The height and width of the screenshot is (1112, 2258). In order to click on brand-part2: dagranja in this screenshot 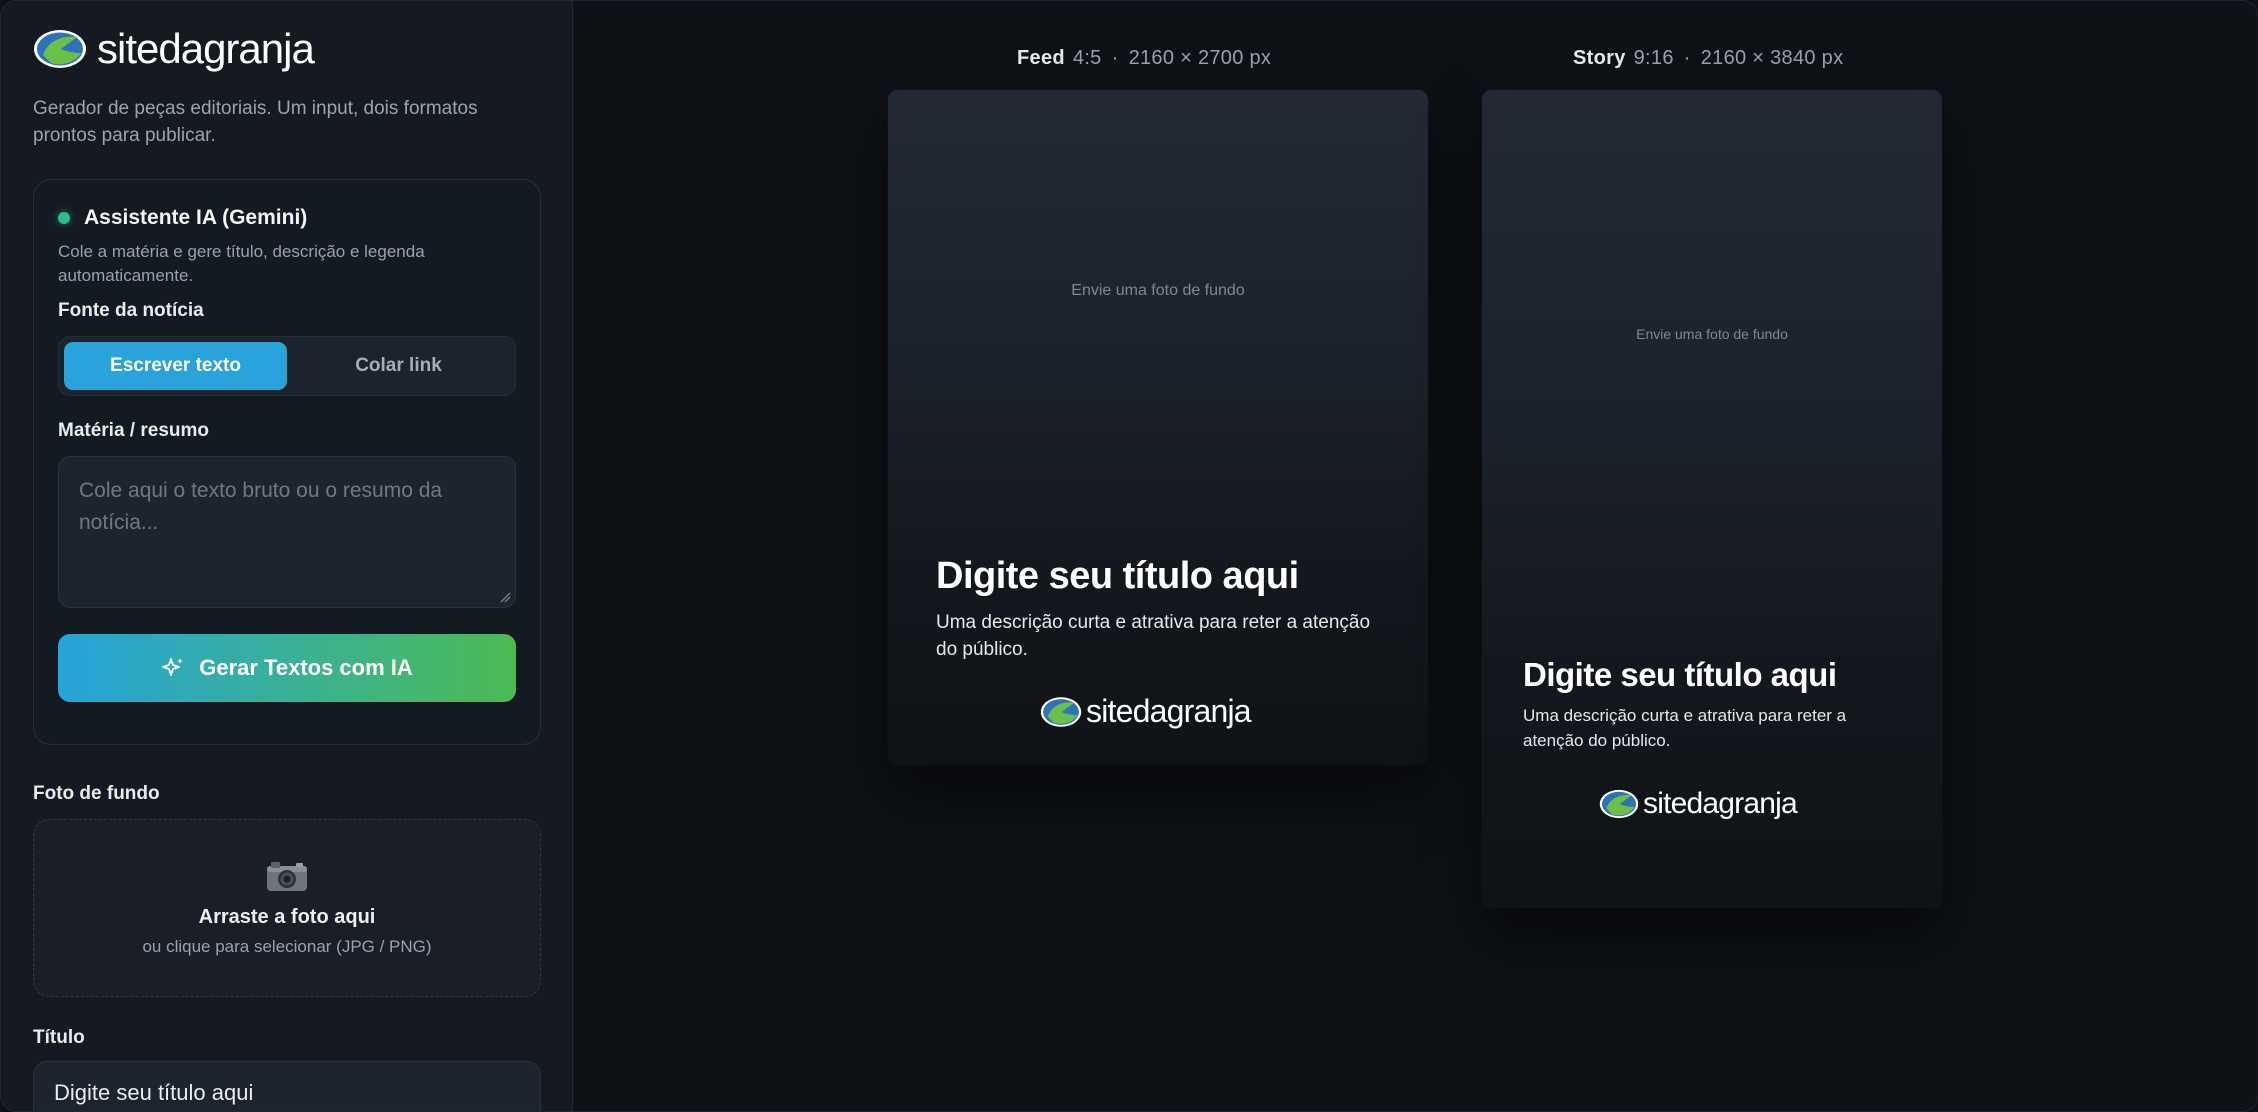, I will do `click(236, 48)`.